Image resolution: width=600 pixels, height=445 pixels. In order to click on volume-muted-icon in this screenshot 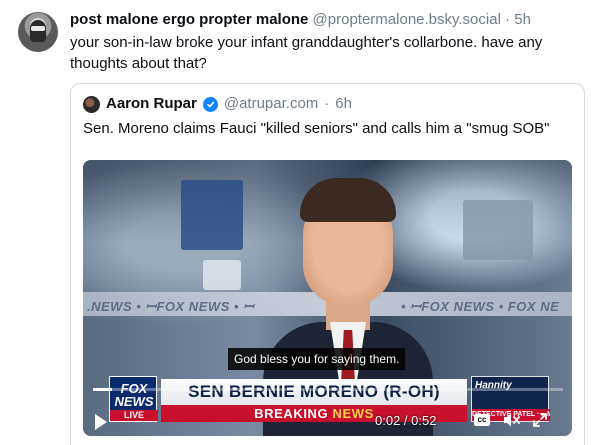, I will do `click(512, 420)`.